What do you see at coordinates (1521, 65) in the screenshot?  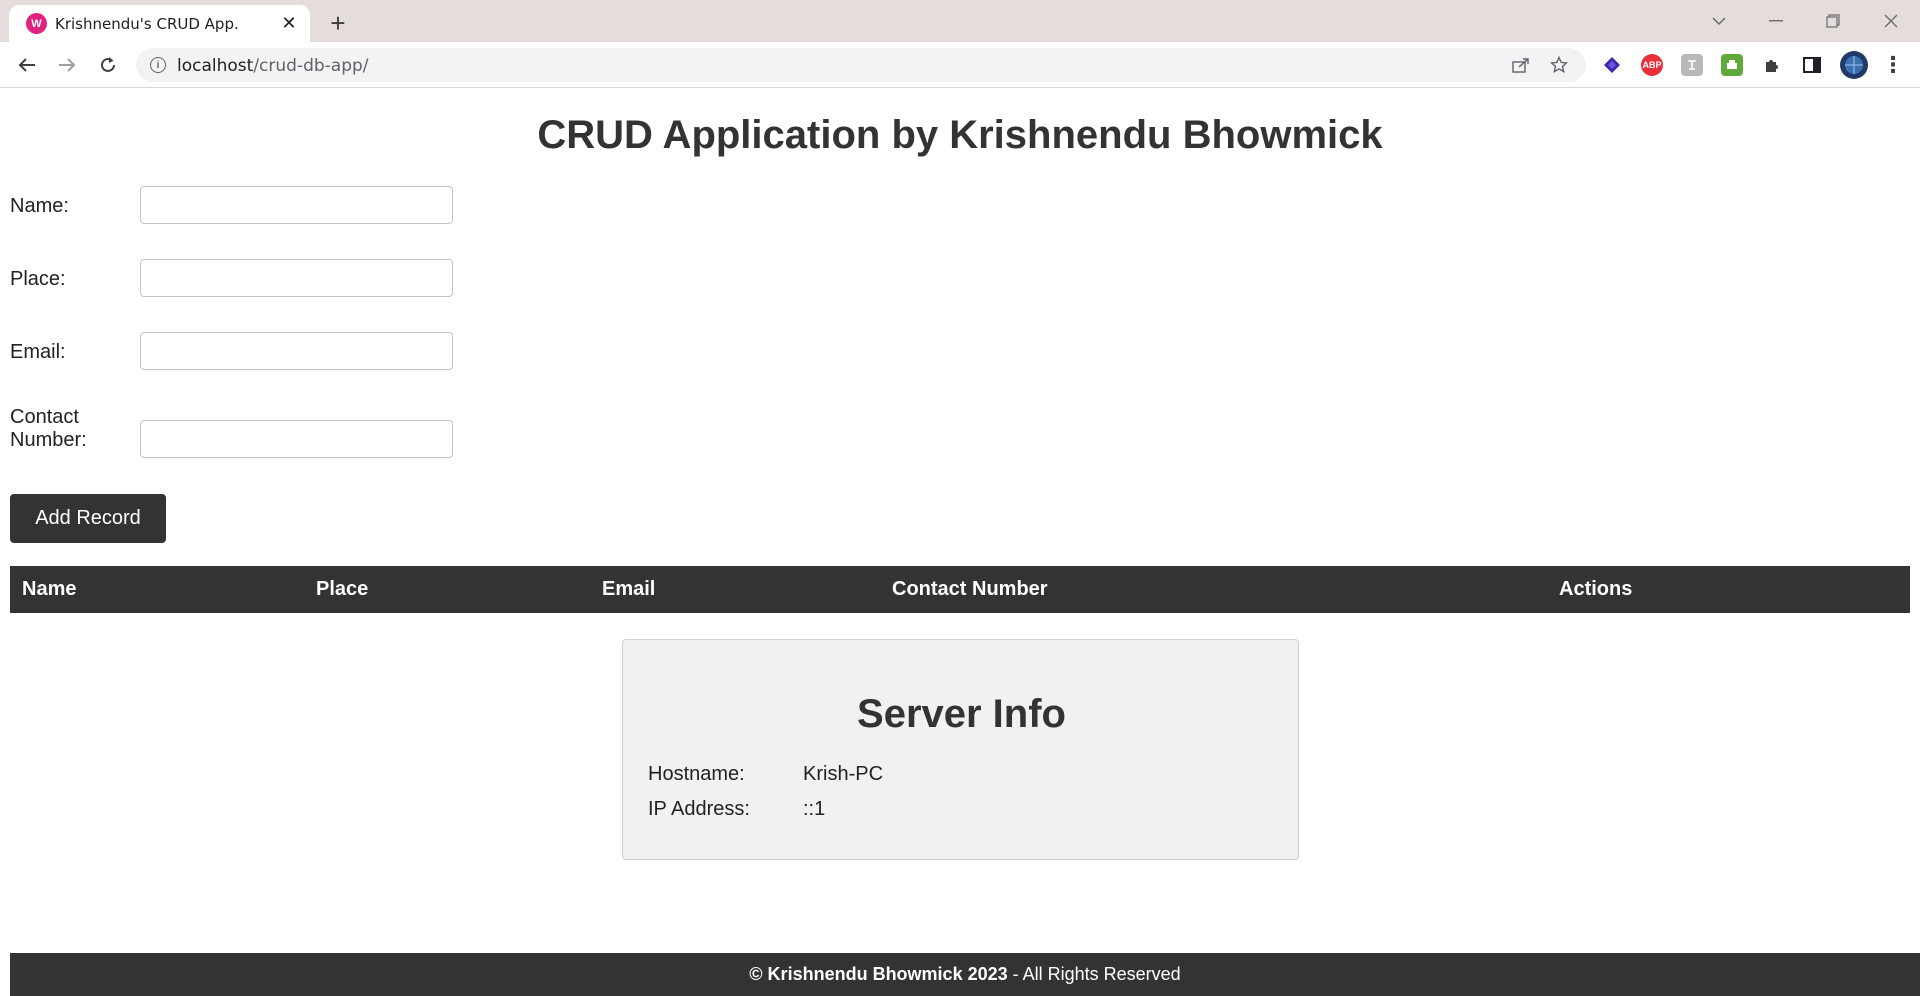 I see `share-icon` at bounding box center [1521, 65].